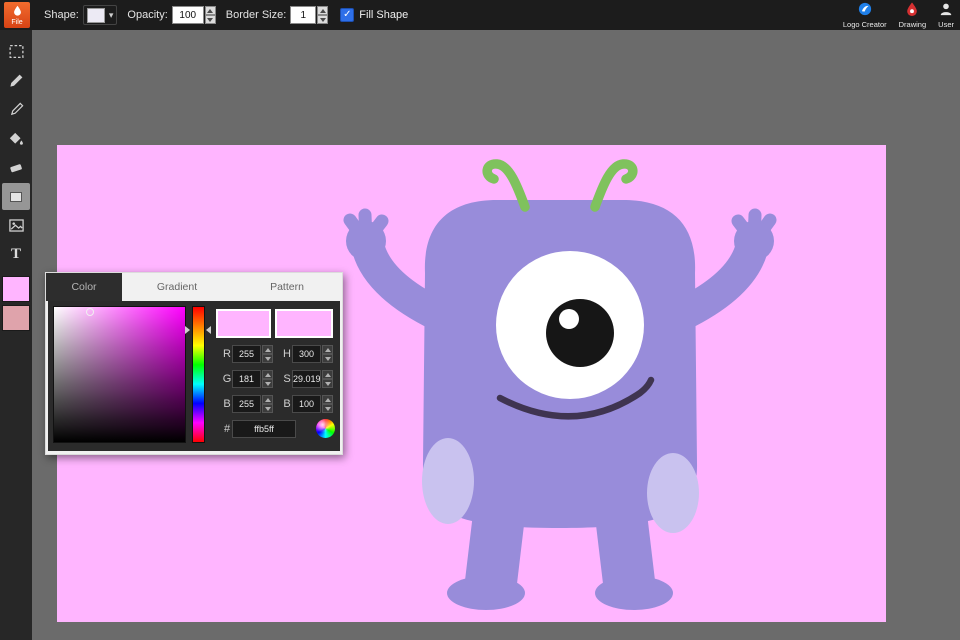 This screenshot has width=960, height=640. I want to click on marquee-select-tool, so click(16, 51).